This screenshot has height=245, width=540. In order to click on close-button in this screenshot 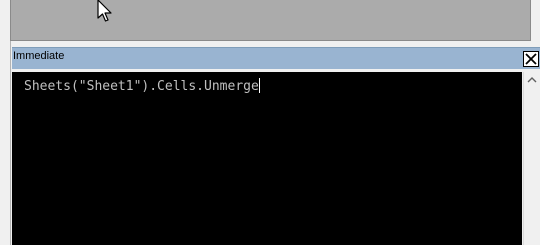, I will do `click(531, 59)`.